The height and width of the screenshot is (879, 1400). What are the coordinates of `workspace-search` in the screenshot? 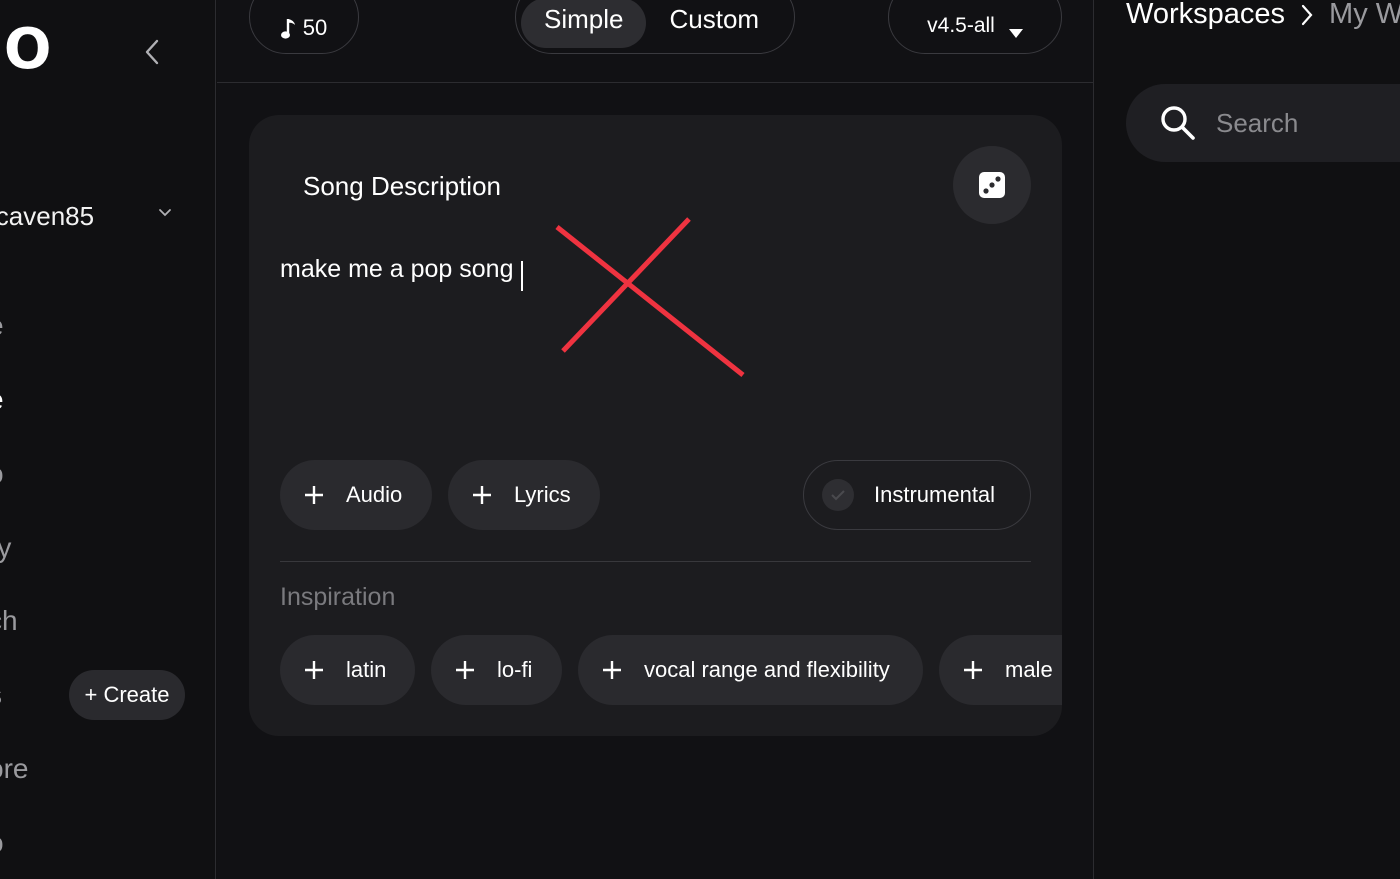 It's located at (1263, 123).